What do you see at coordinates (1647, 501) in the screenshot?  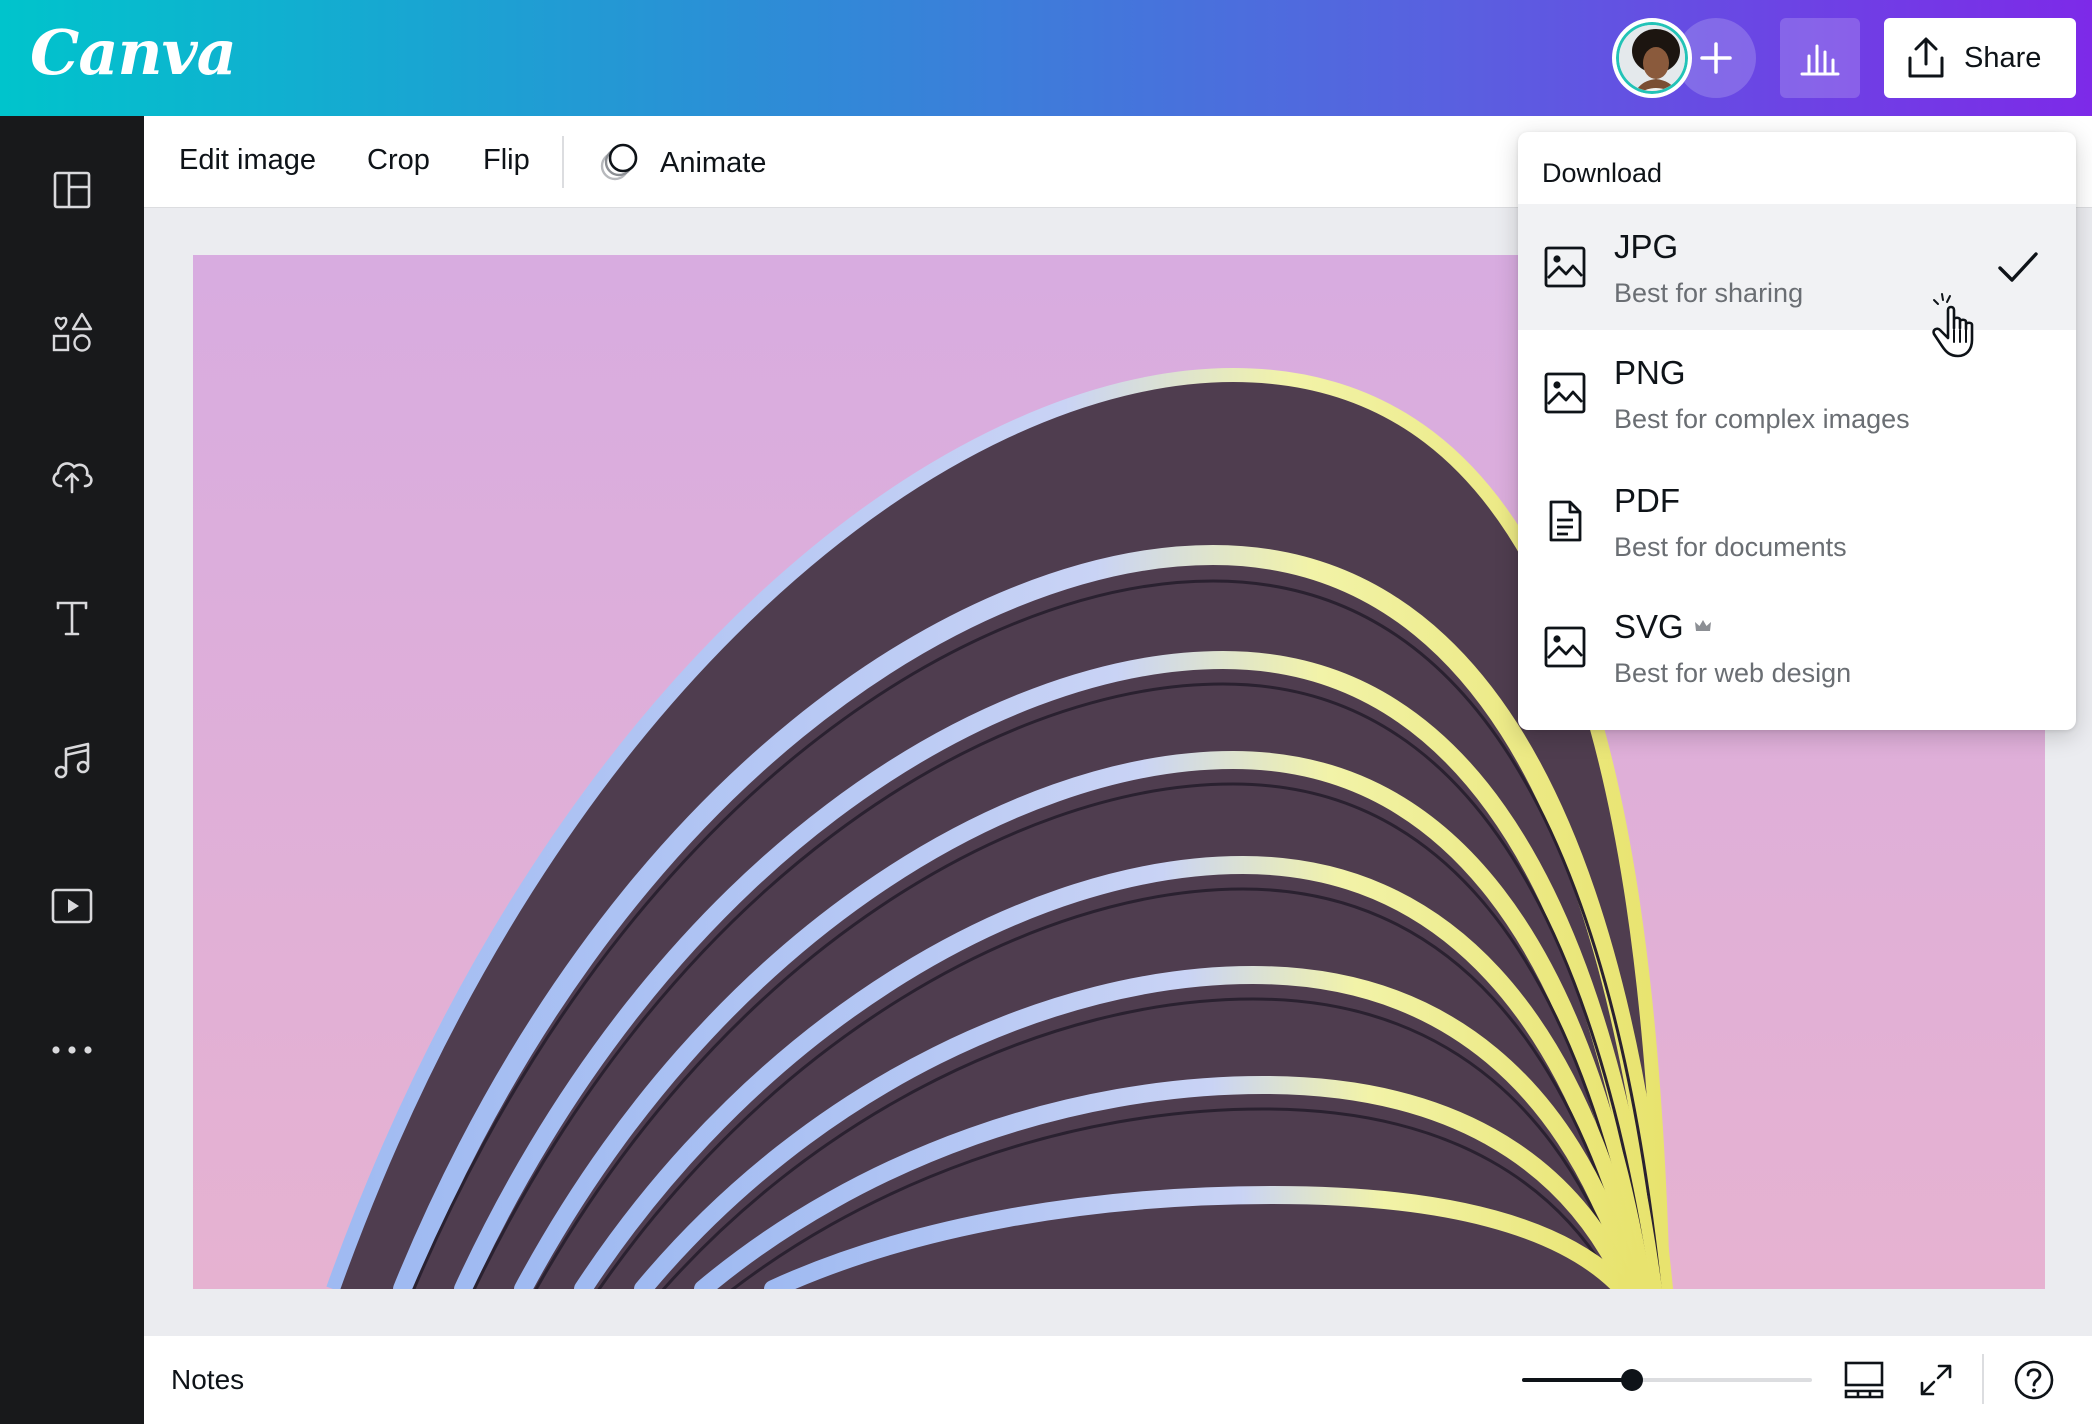 I see `download-option-label: PDF` at bounding box center [1647, 501].